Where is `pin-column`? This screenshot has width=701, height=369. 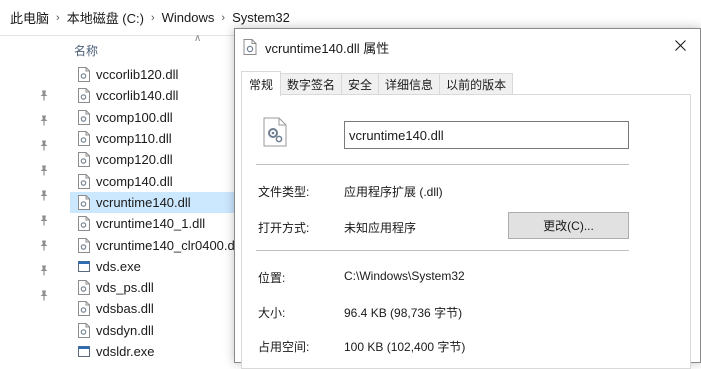 pin-column is located at coordinates (44, 195).